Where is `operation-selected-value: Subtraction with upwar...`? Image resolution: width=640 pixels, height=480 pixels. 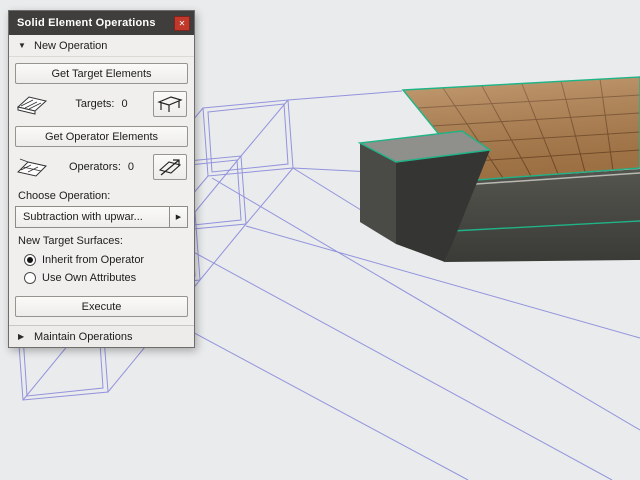
operation-selected-value: Subtraction with upwar... is located at coordinates (83, 217).